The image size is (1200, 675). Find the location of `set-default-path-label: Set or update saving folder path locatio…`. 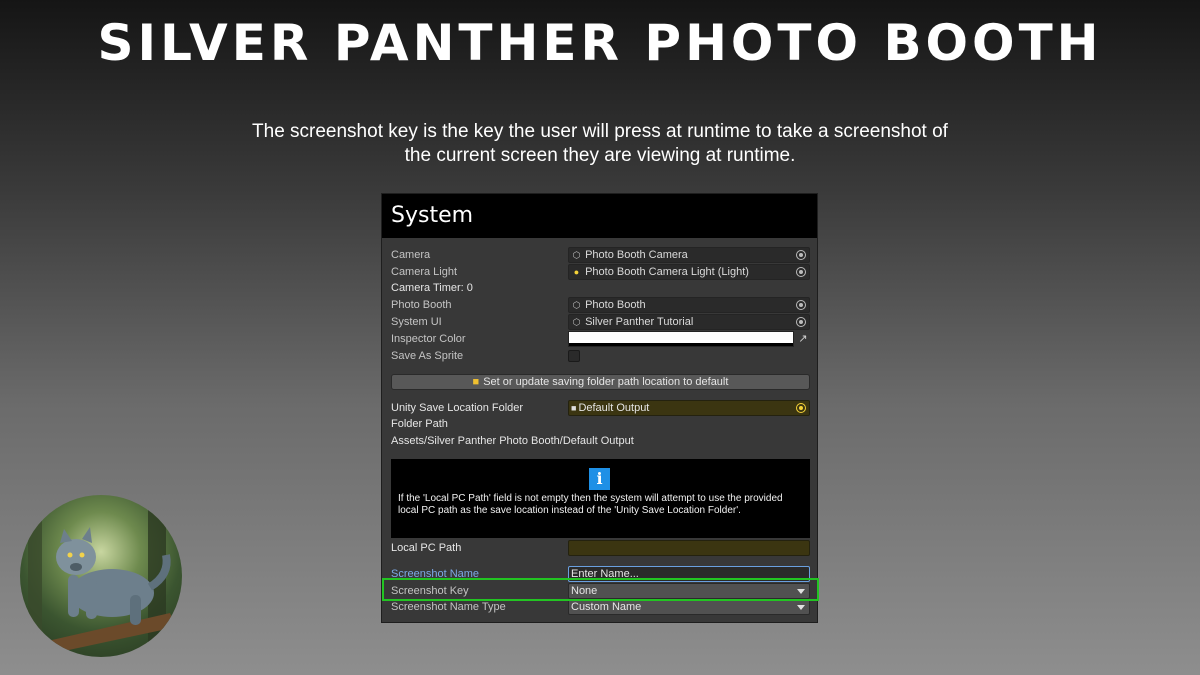

set-default-path-label: Set or update saving folder path locatio… is located at coordinates (606, 382).